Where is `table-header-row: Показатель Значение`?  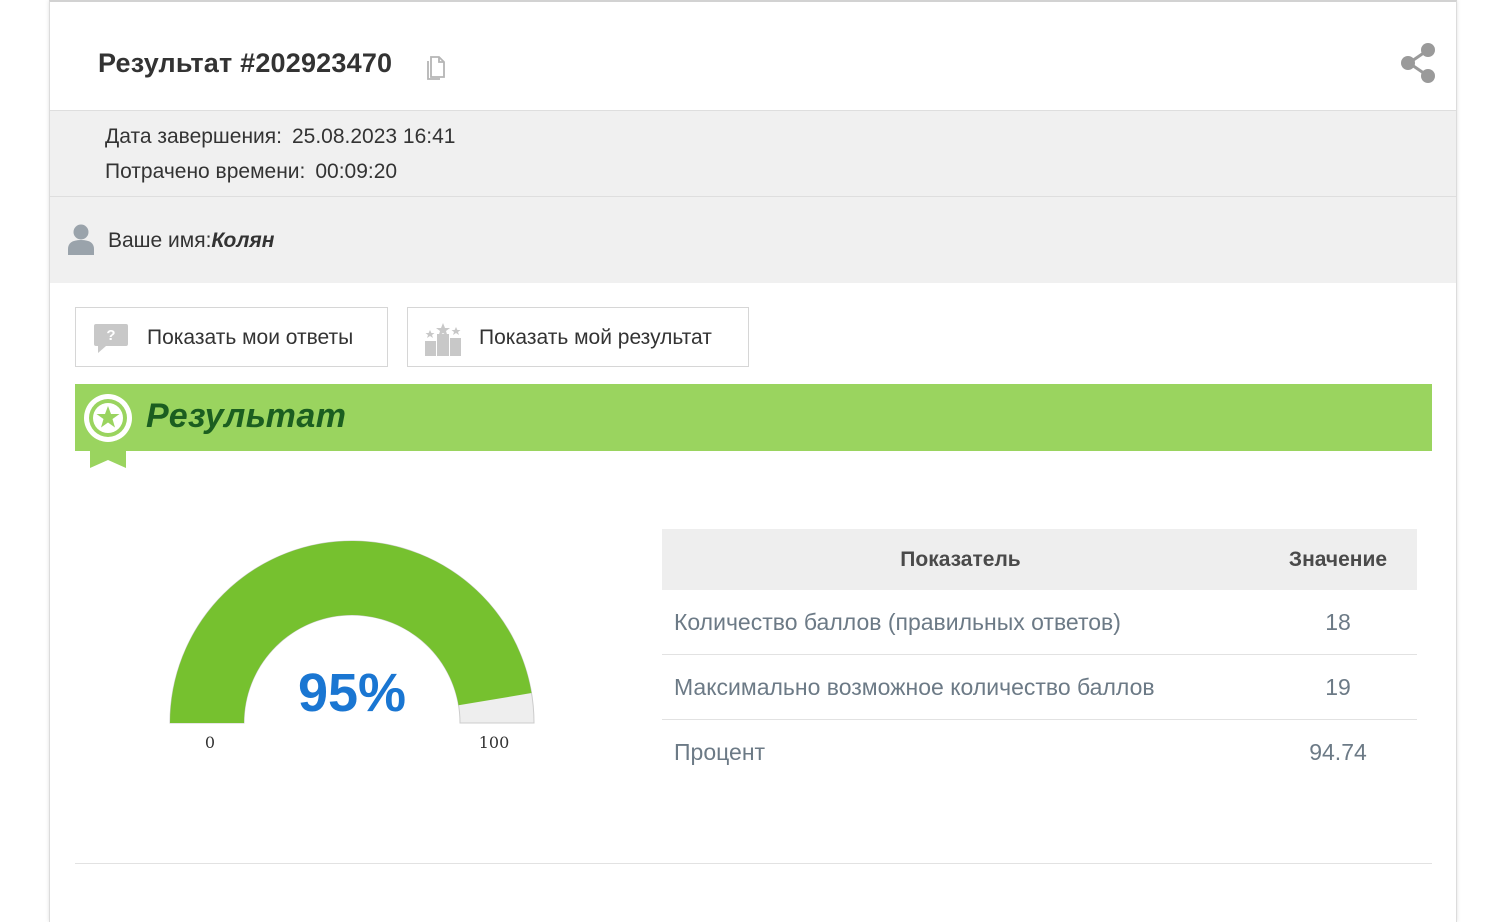
table-header-row: Показатель Значение is located at coordinates (1039, 559).